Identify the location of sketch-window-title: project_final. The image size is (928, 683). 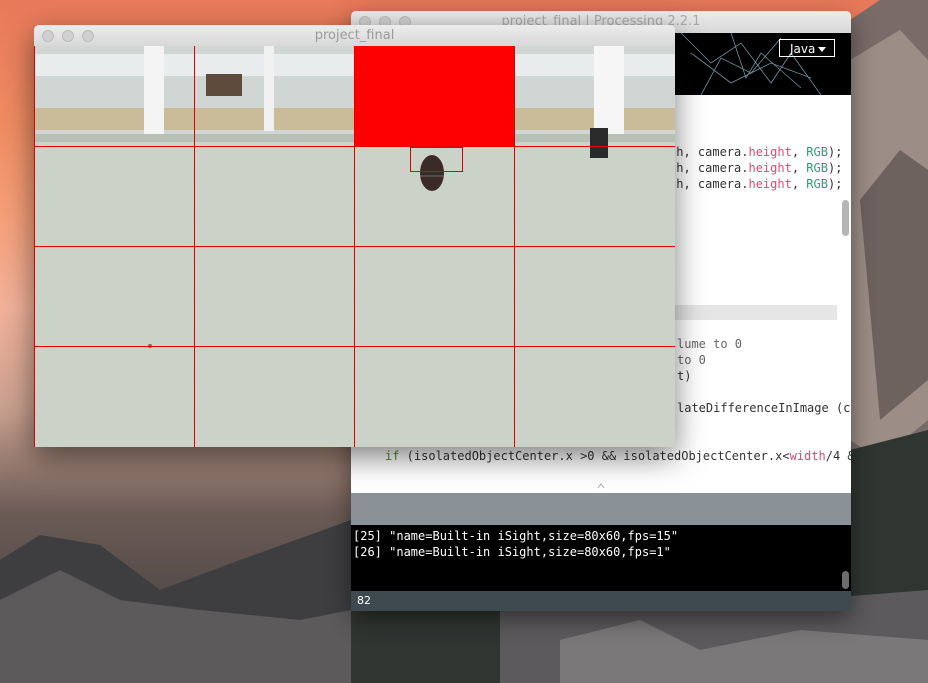
(354, 35).